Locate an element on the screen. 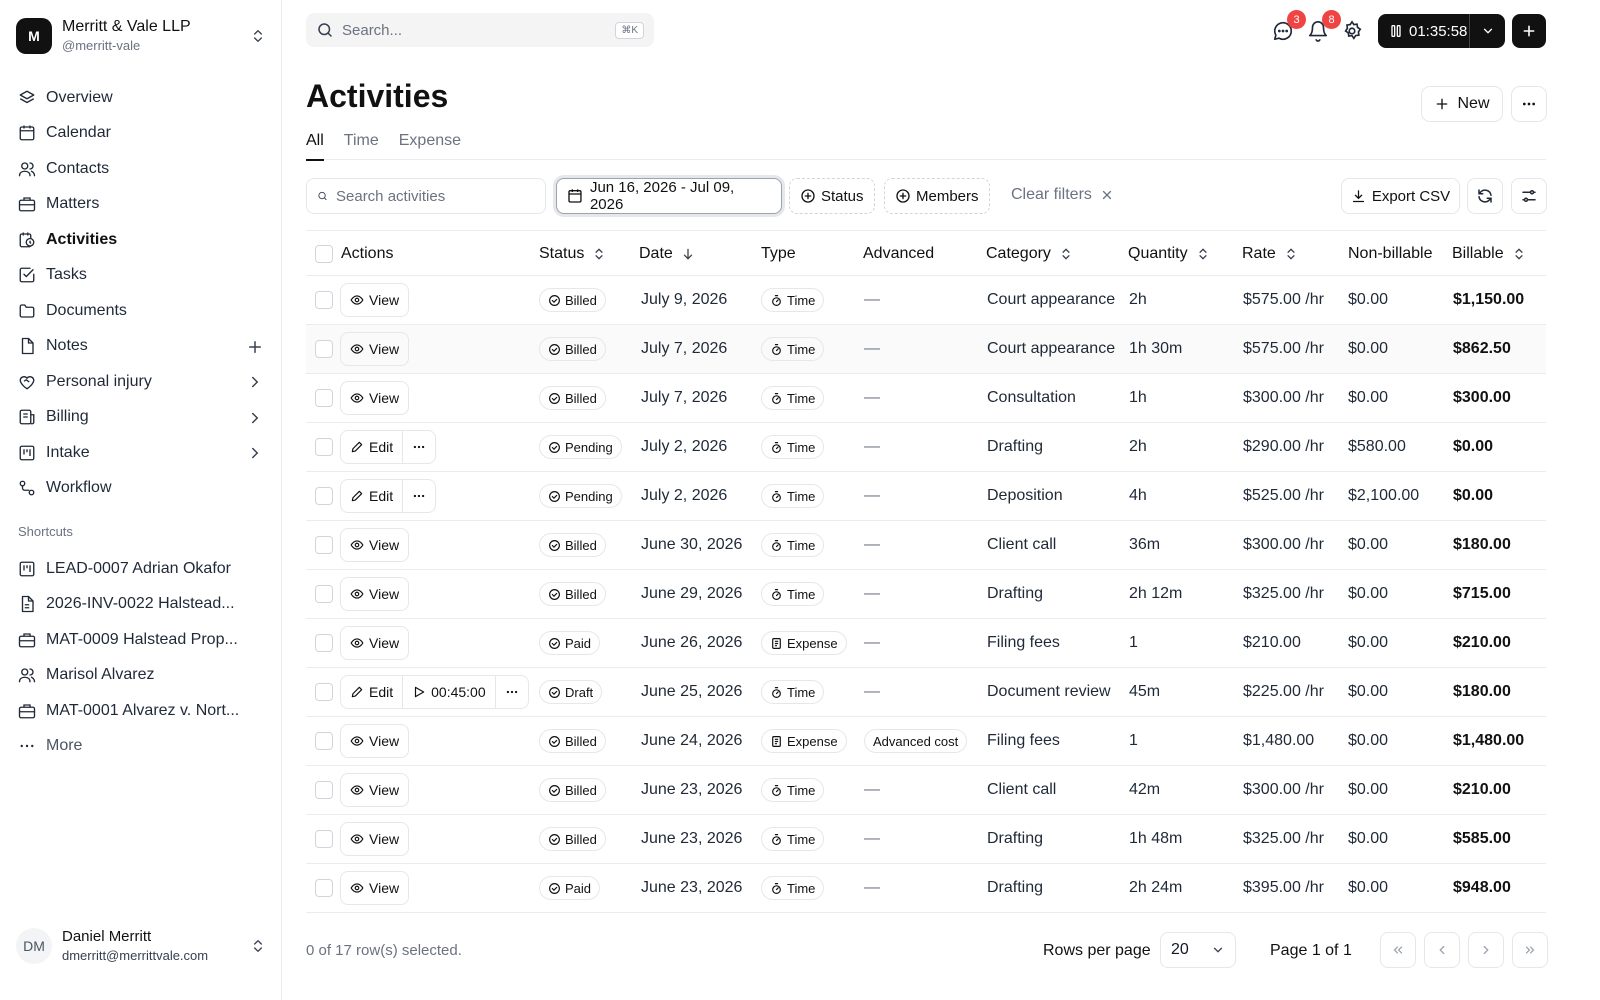 The width and height of the screenshot is (1600, 1000). nav-item-matters: Matters is located at coordinates (141, 205).